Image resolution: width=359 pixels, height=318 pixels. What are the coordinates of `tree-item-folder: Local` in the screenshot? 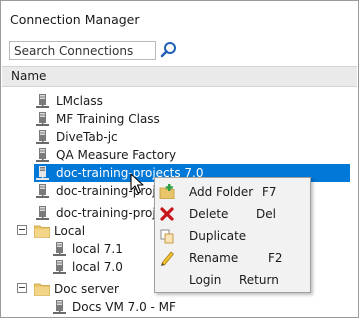 It's located at (89, 231).